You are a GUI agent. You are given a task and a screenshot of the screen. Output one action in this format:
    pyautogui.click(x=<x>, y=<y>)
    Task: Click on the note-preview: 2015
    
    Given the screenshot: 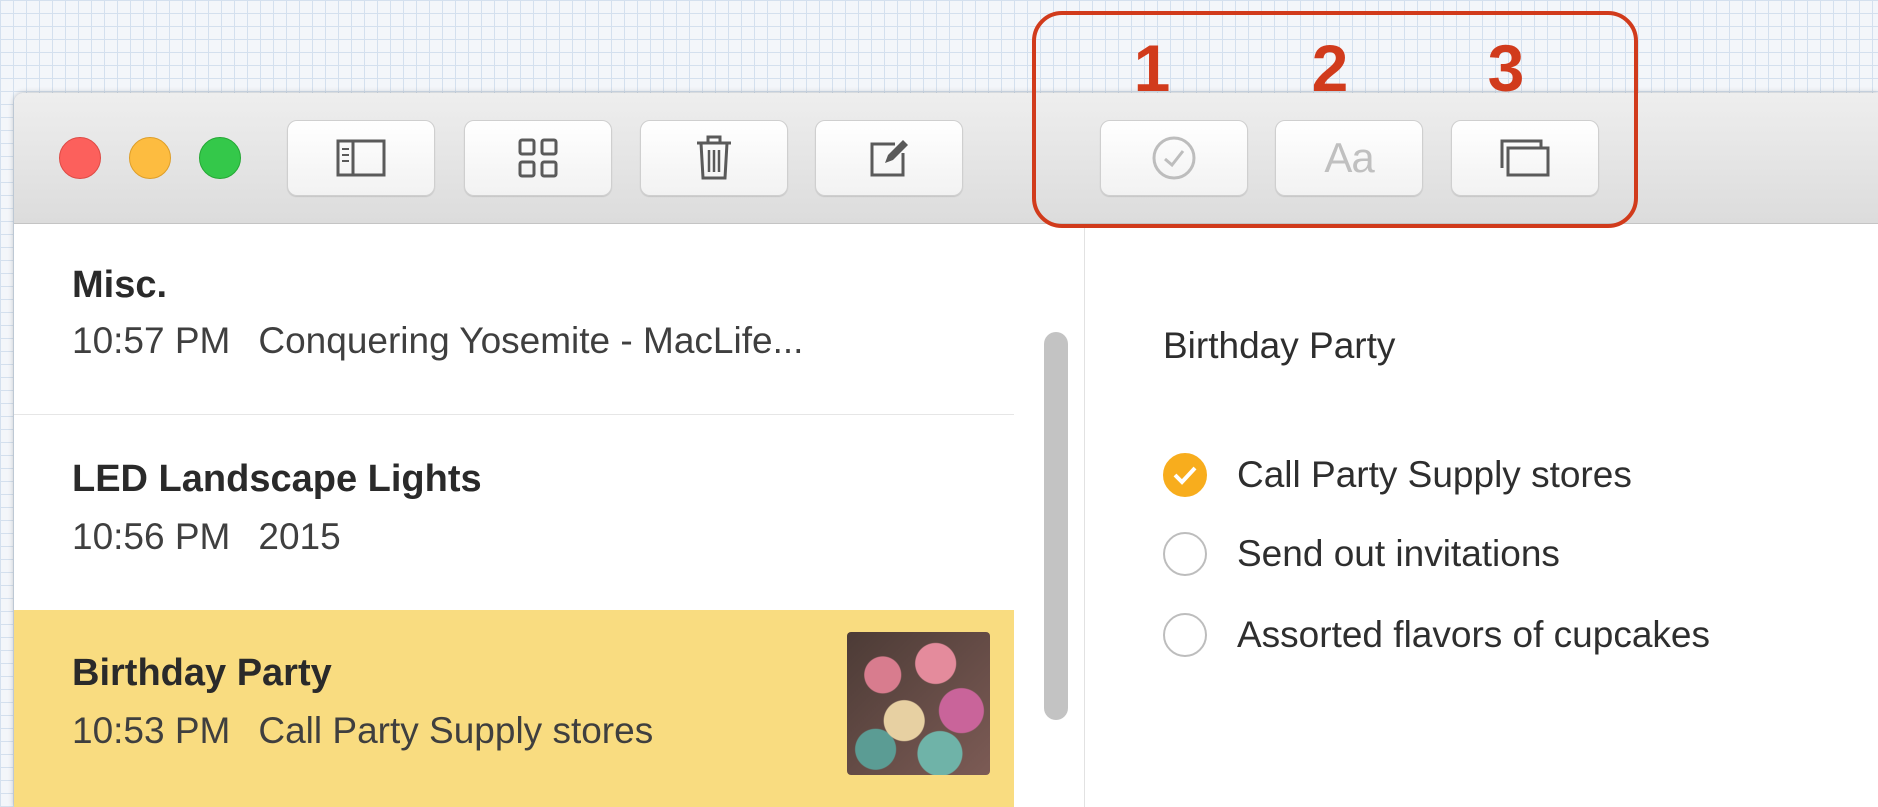 What is the action you would take?
    pyautogui.click(x=299, y=536)
    